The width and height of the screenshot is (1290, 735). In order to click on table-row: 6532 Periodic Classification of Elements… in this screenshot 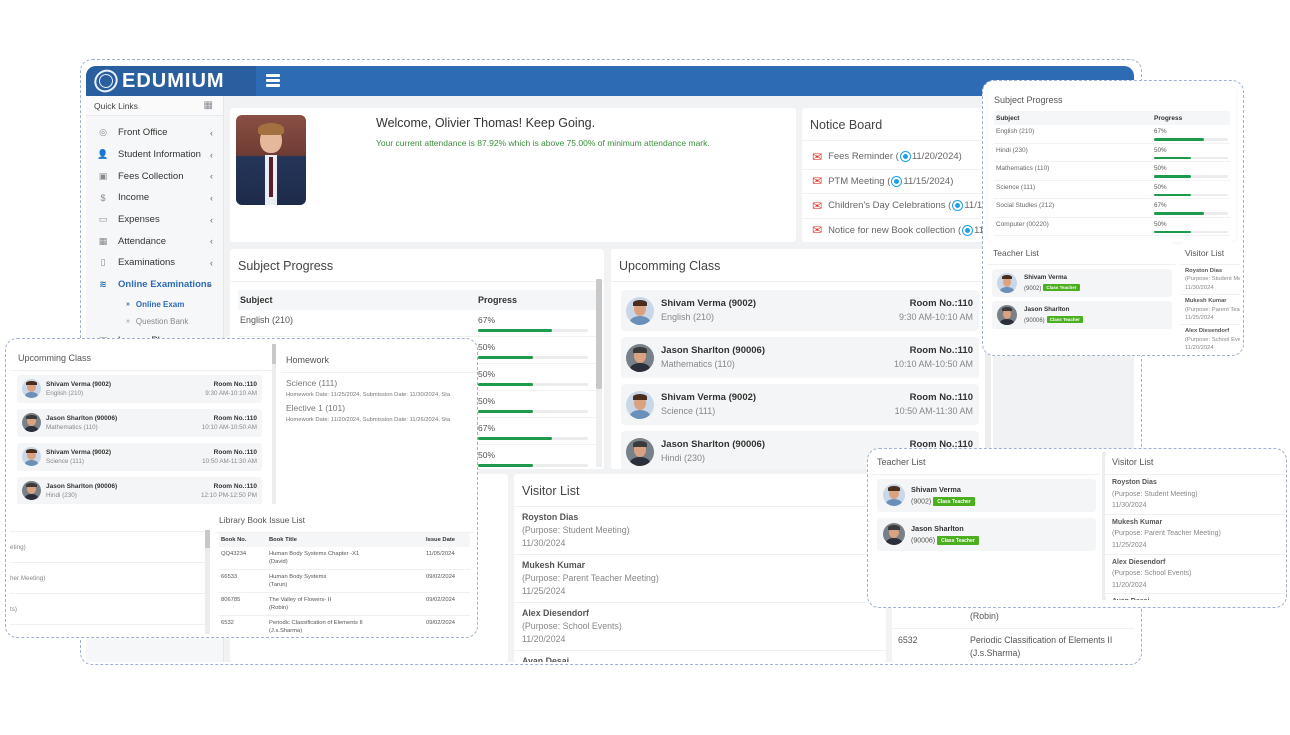, I will do `click(1013, 645)`.